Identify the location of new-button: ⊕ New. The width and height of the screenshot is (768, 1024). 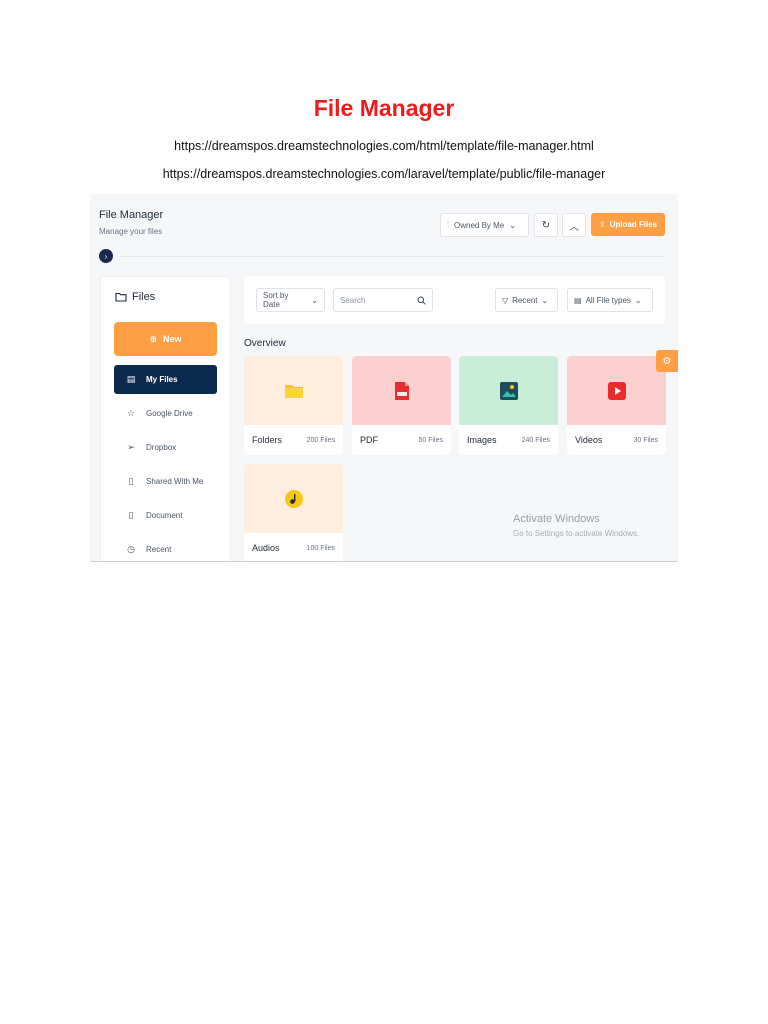
(165, 339).